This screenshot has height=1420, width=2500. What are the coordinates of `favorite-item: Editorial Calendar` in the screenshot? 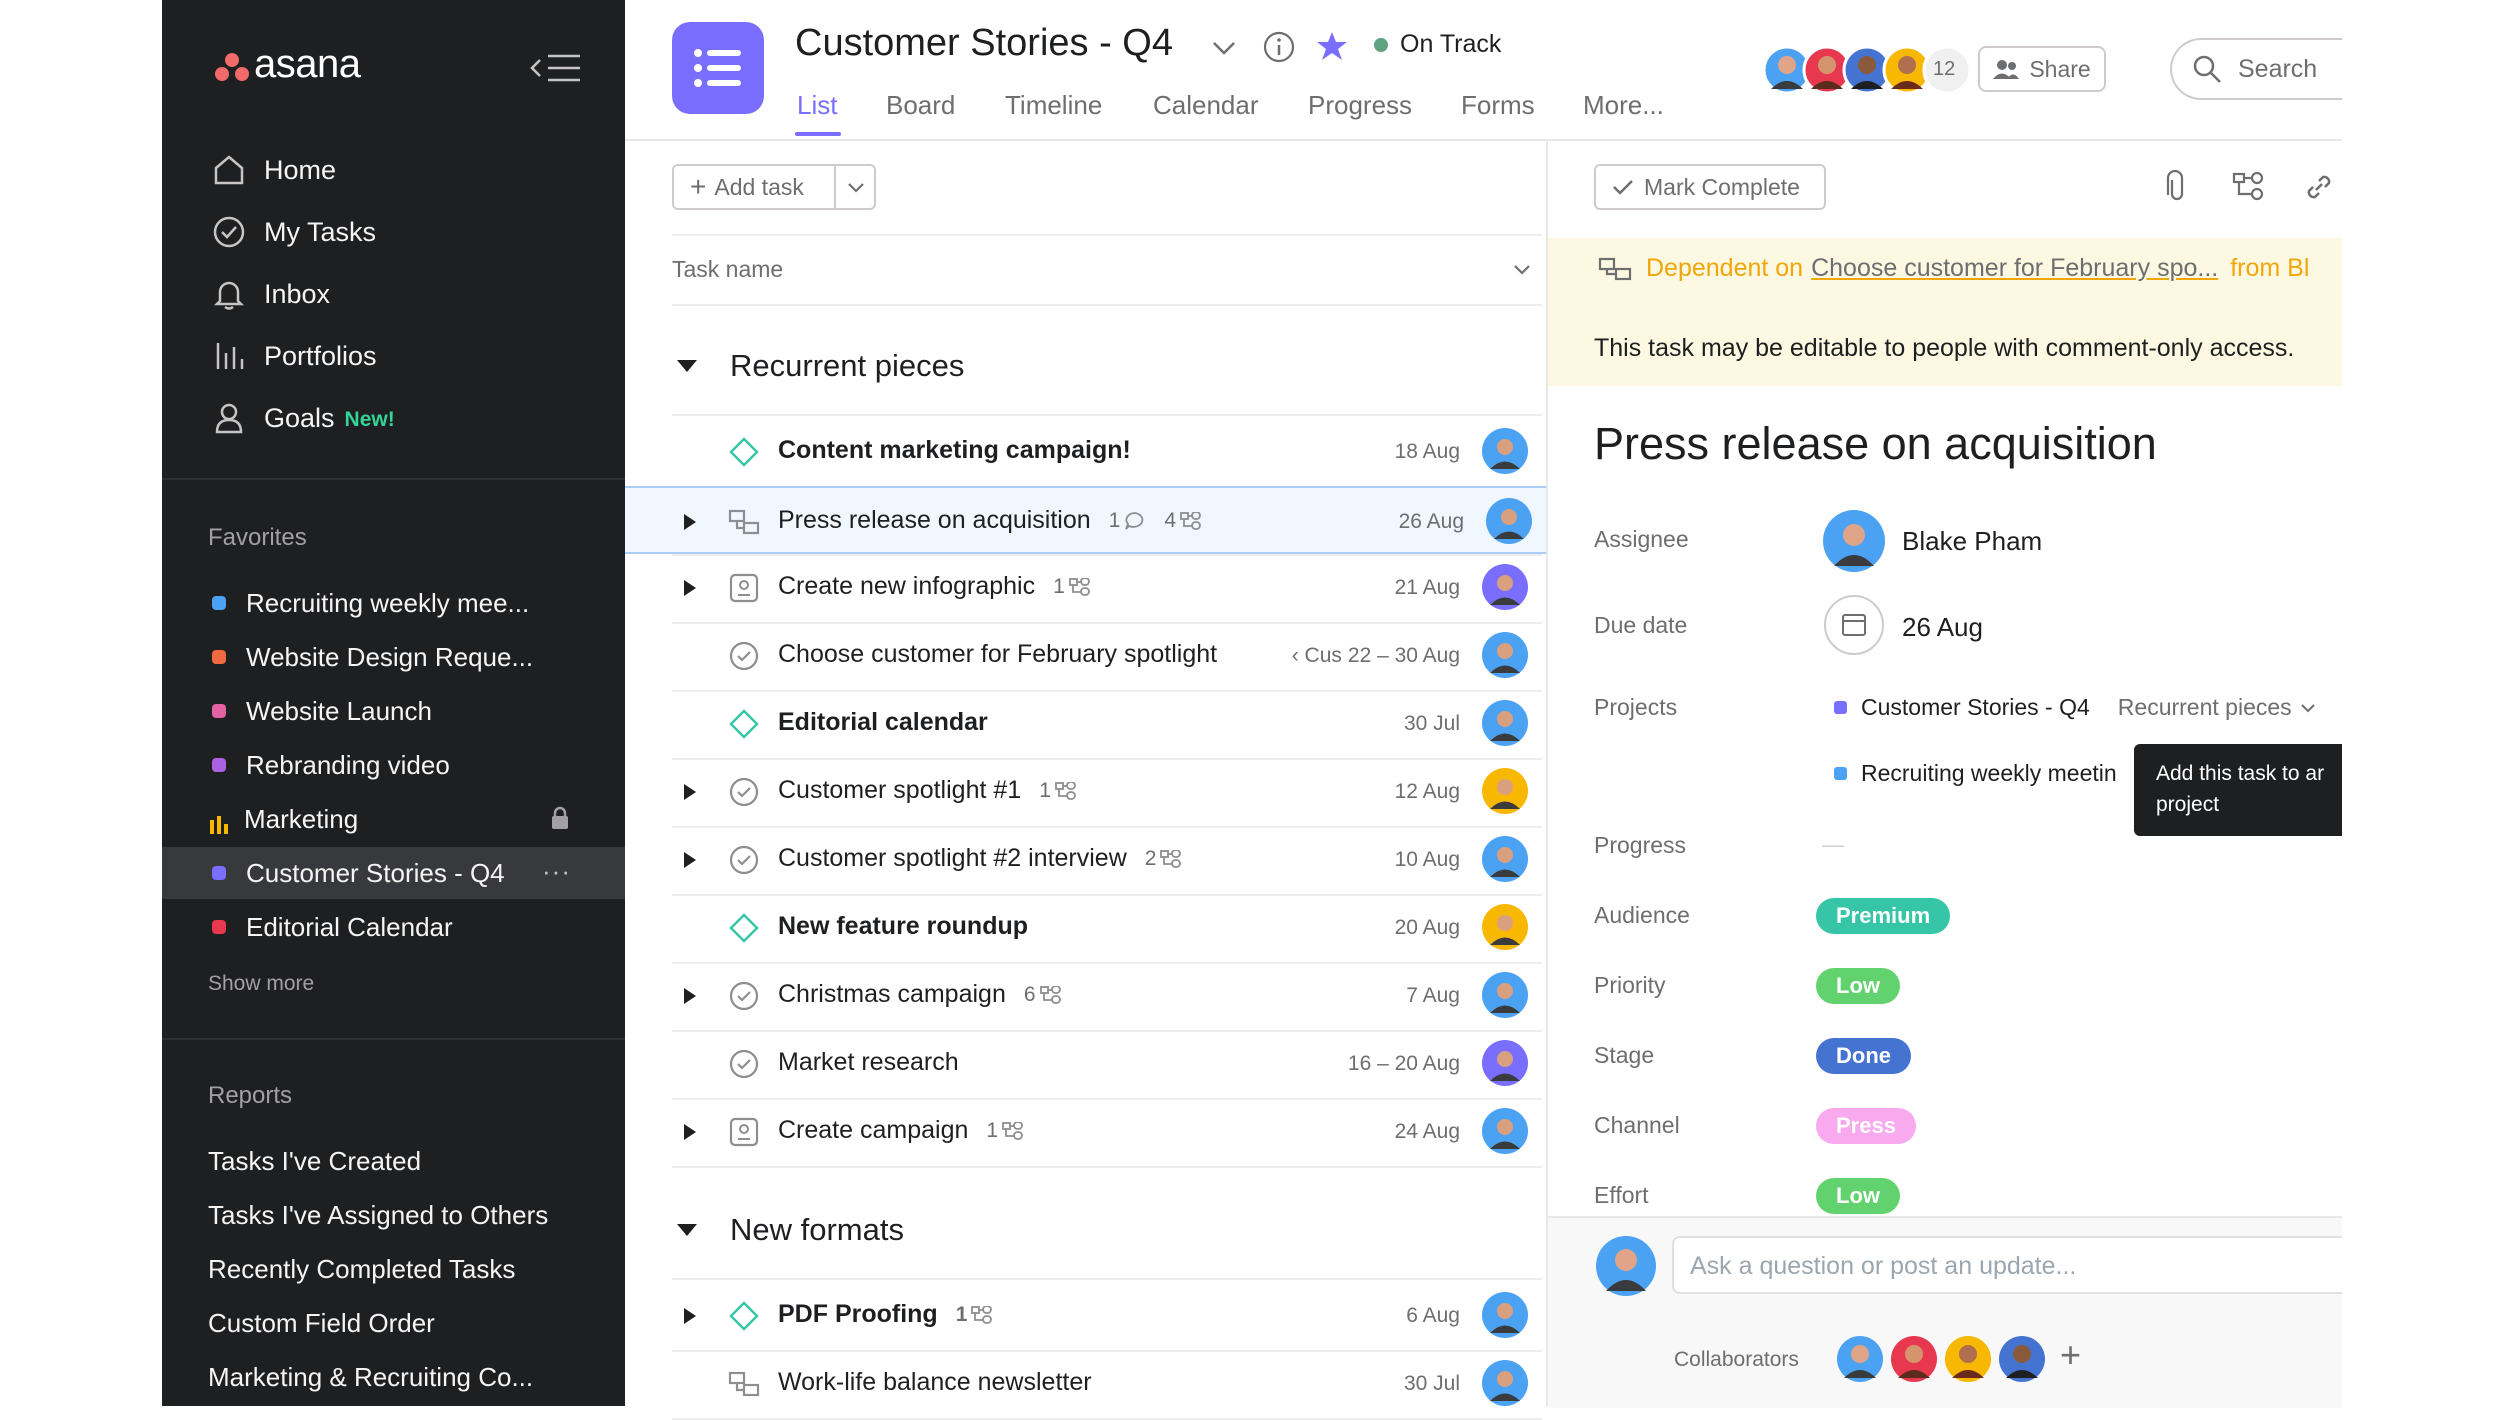 It's located at (330, 927).